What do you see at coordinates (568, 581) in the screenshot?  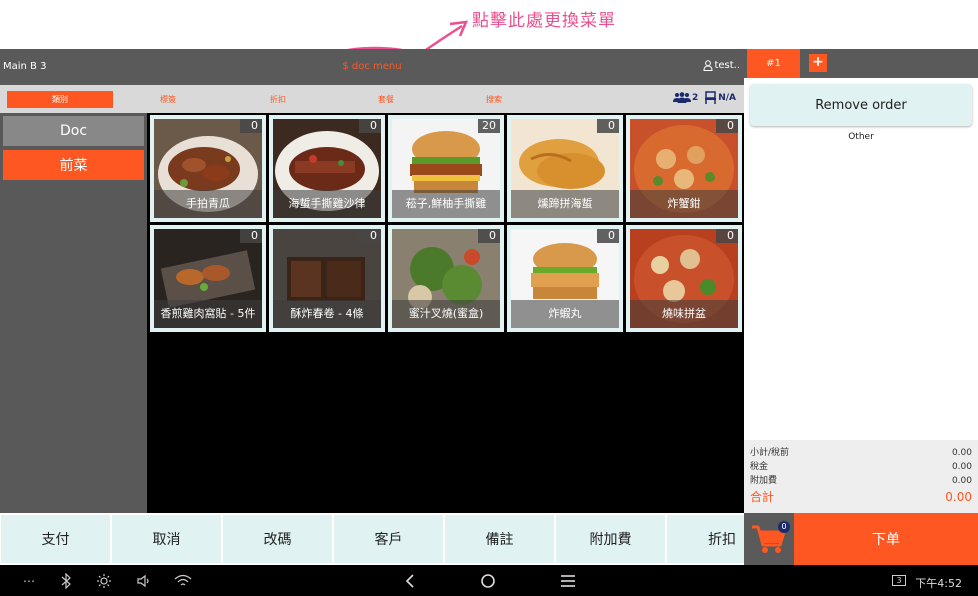 I see `recents-icon` at bounding box center [568, 581].